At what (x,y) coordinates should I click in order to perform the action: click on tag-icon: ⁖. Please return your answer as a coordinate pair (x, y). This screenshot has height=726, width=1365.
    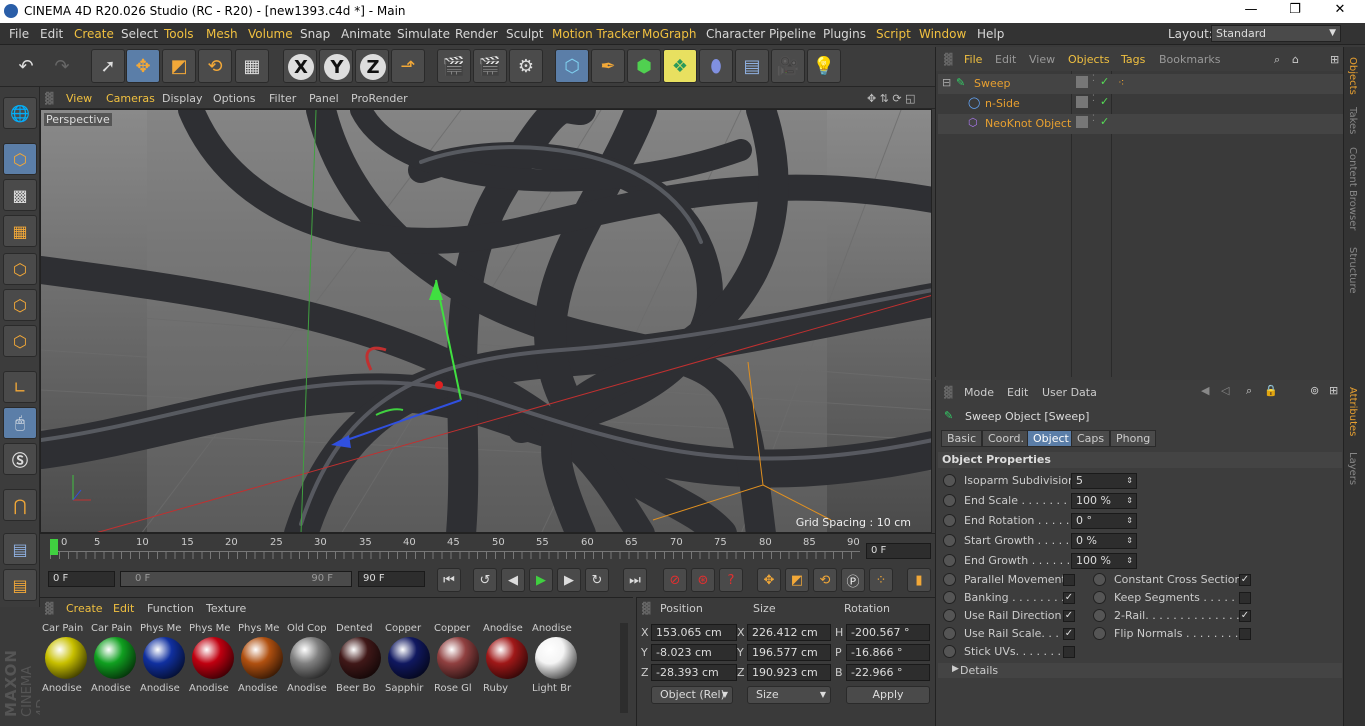
    Looking at the image, I should click on (1121, 82).